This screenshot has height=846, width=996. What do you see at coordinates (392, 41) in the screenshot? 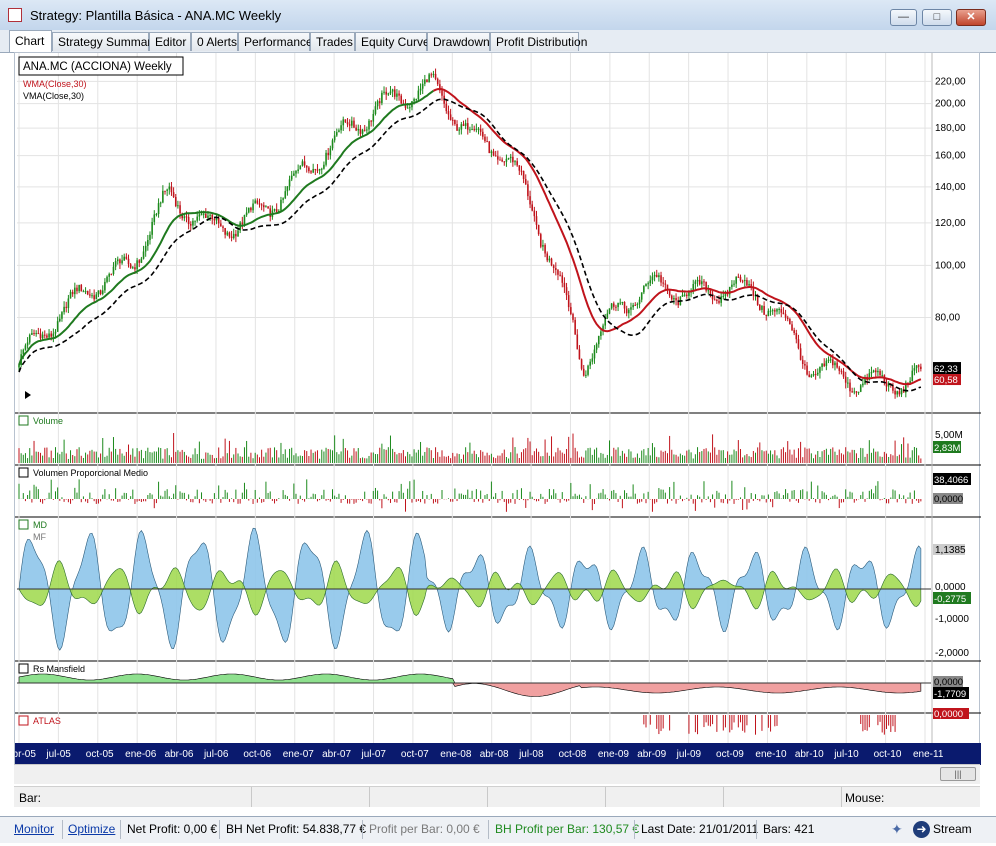
I see `tab-equity-curve: Equity Curve` at bounding box center [392, 41].